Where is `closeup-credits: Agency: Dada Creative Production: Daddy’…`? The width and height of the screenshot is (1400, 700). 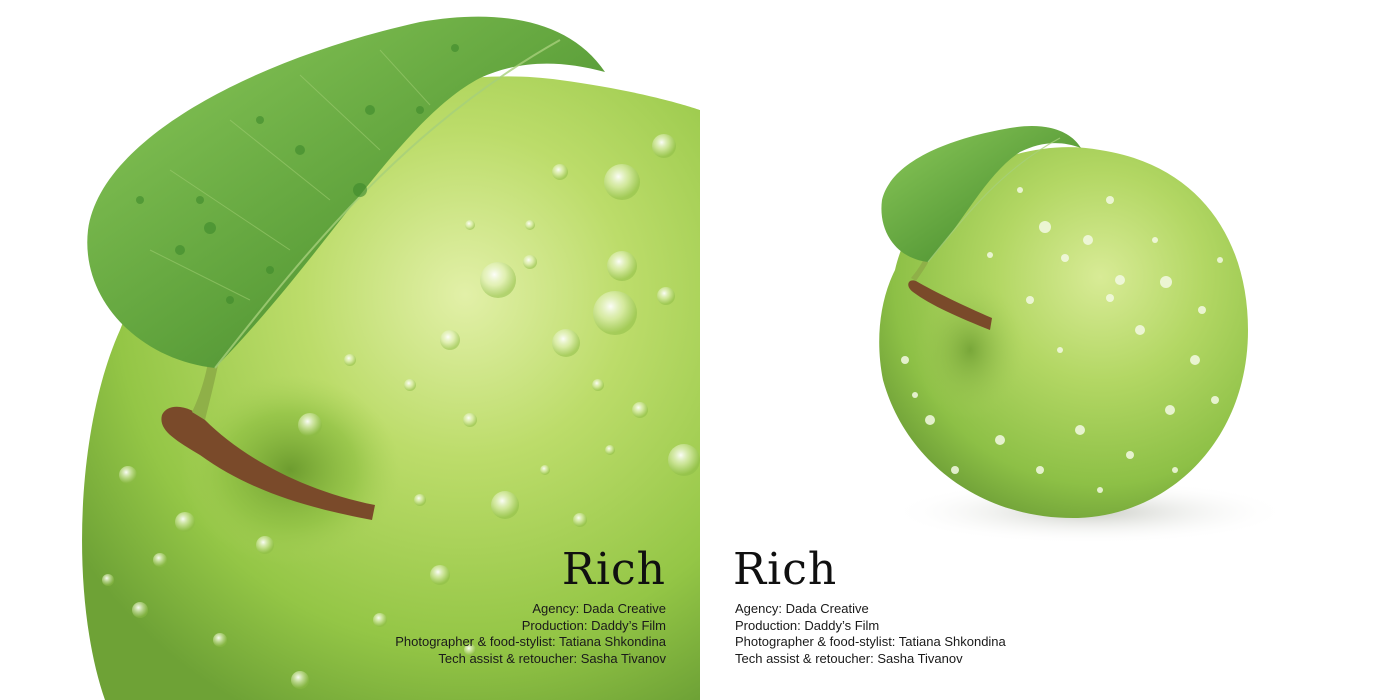 closeup-credits: Agency: Dada Creative Production: Daddy’… is located at coordinates (530, 634).